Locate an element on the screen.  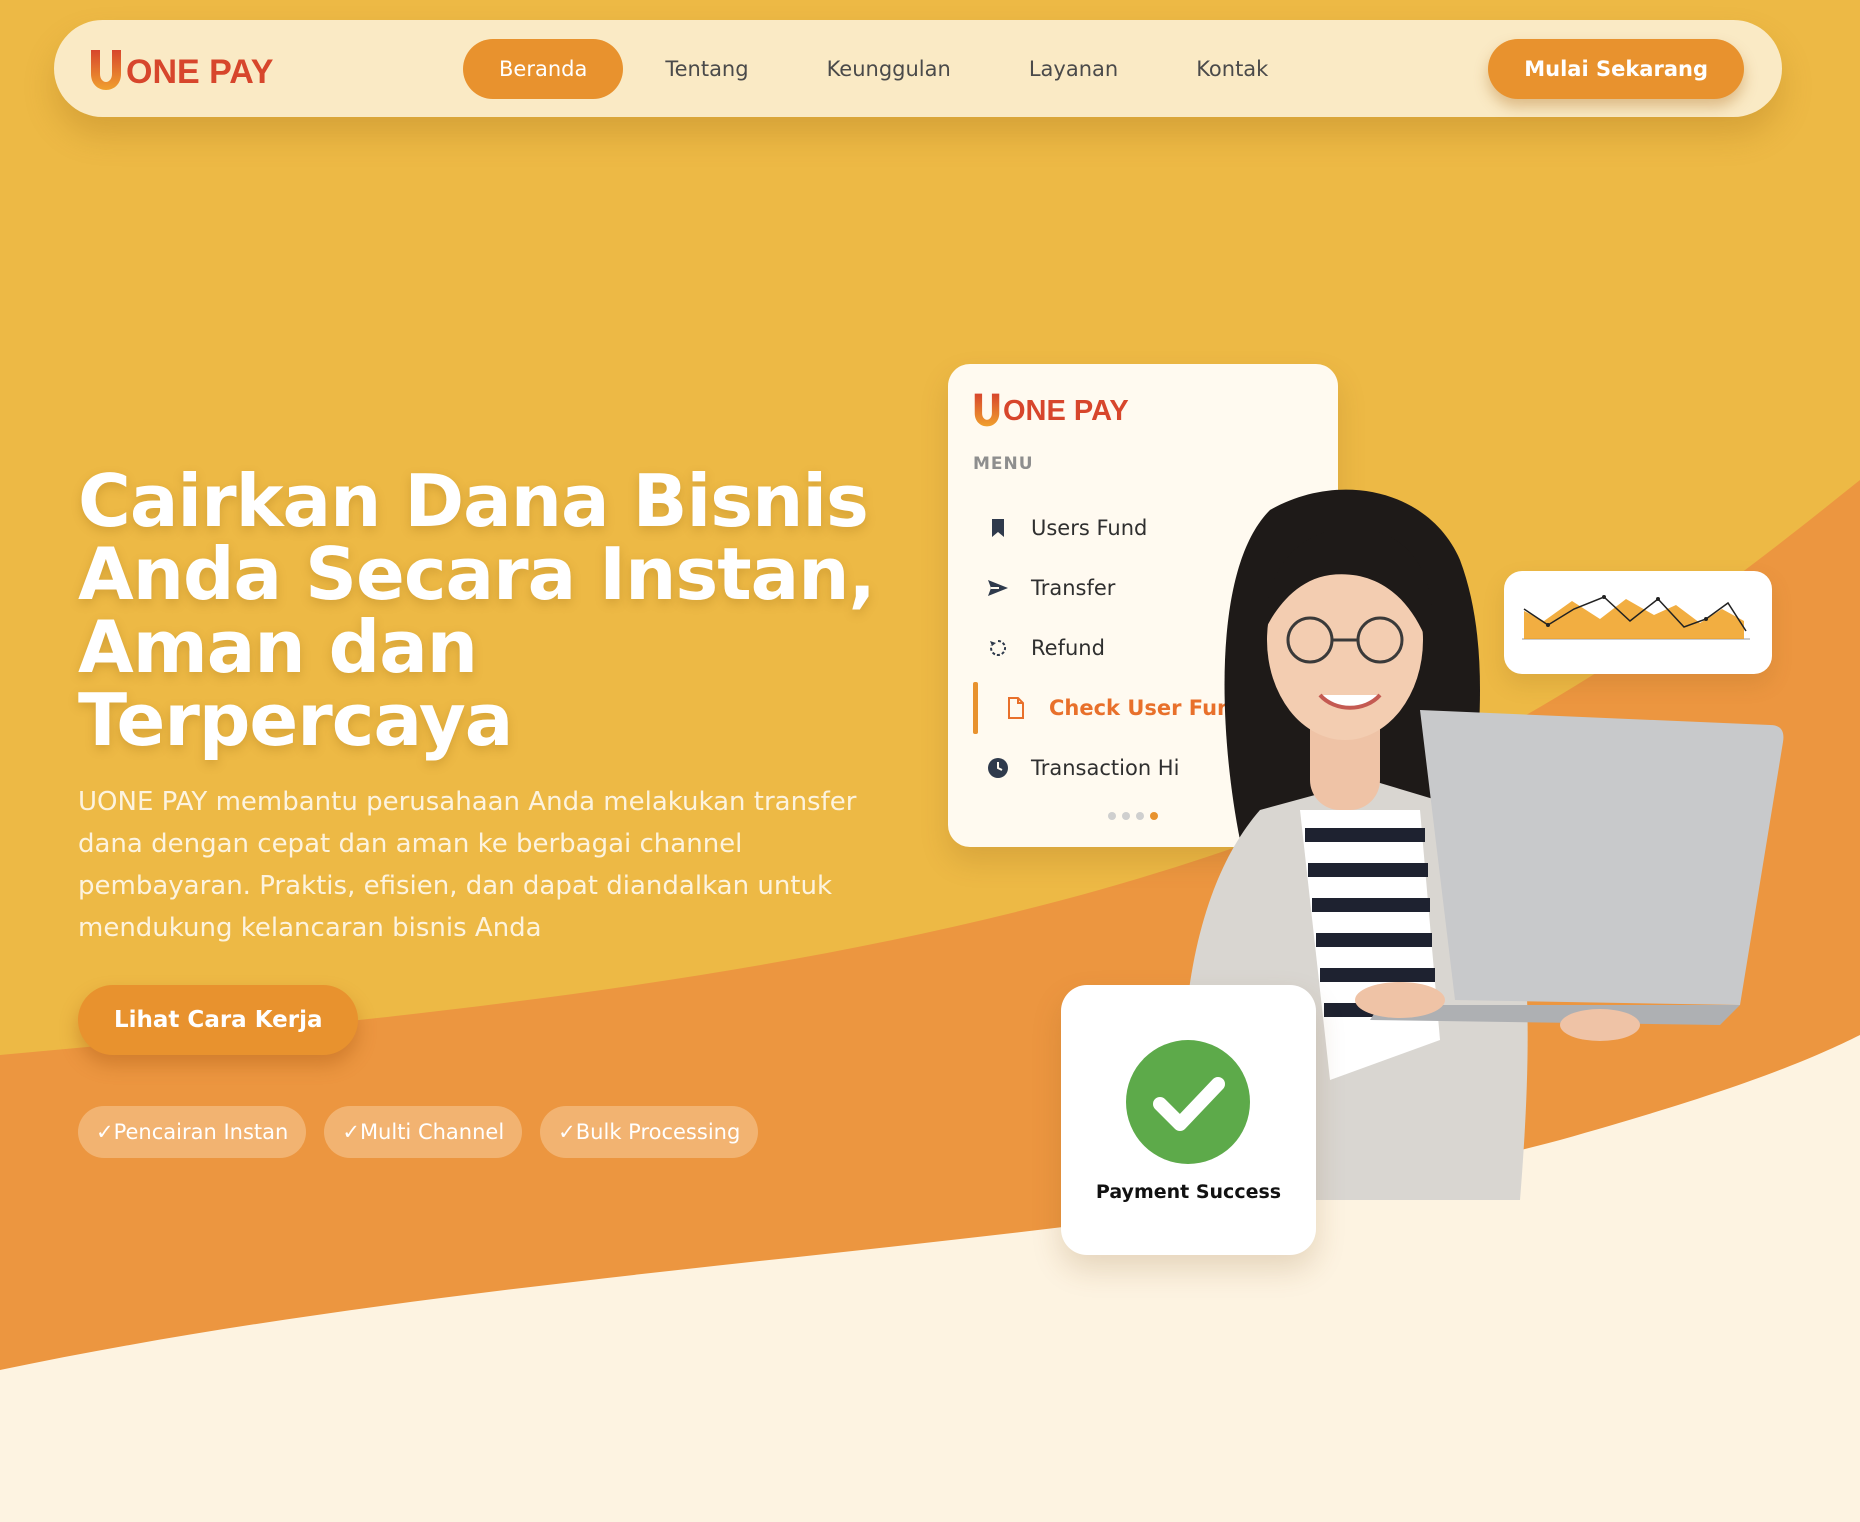
document-icon is located at coordinates (1016, 708).